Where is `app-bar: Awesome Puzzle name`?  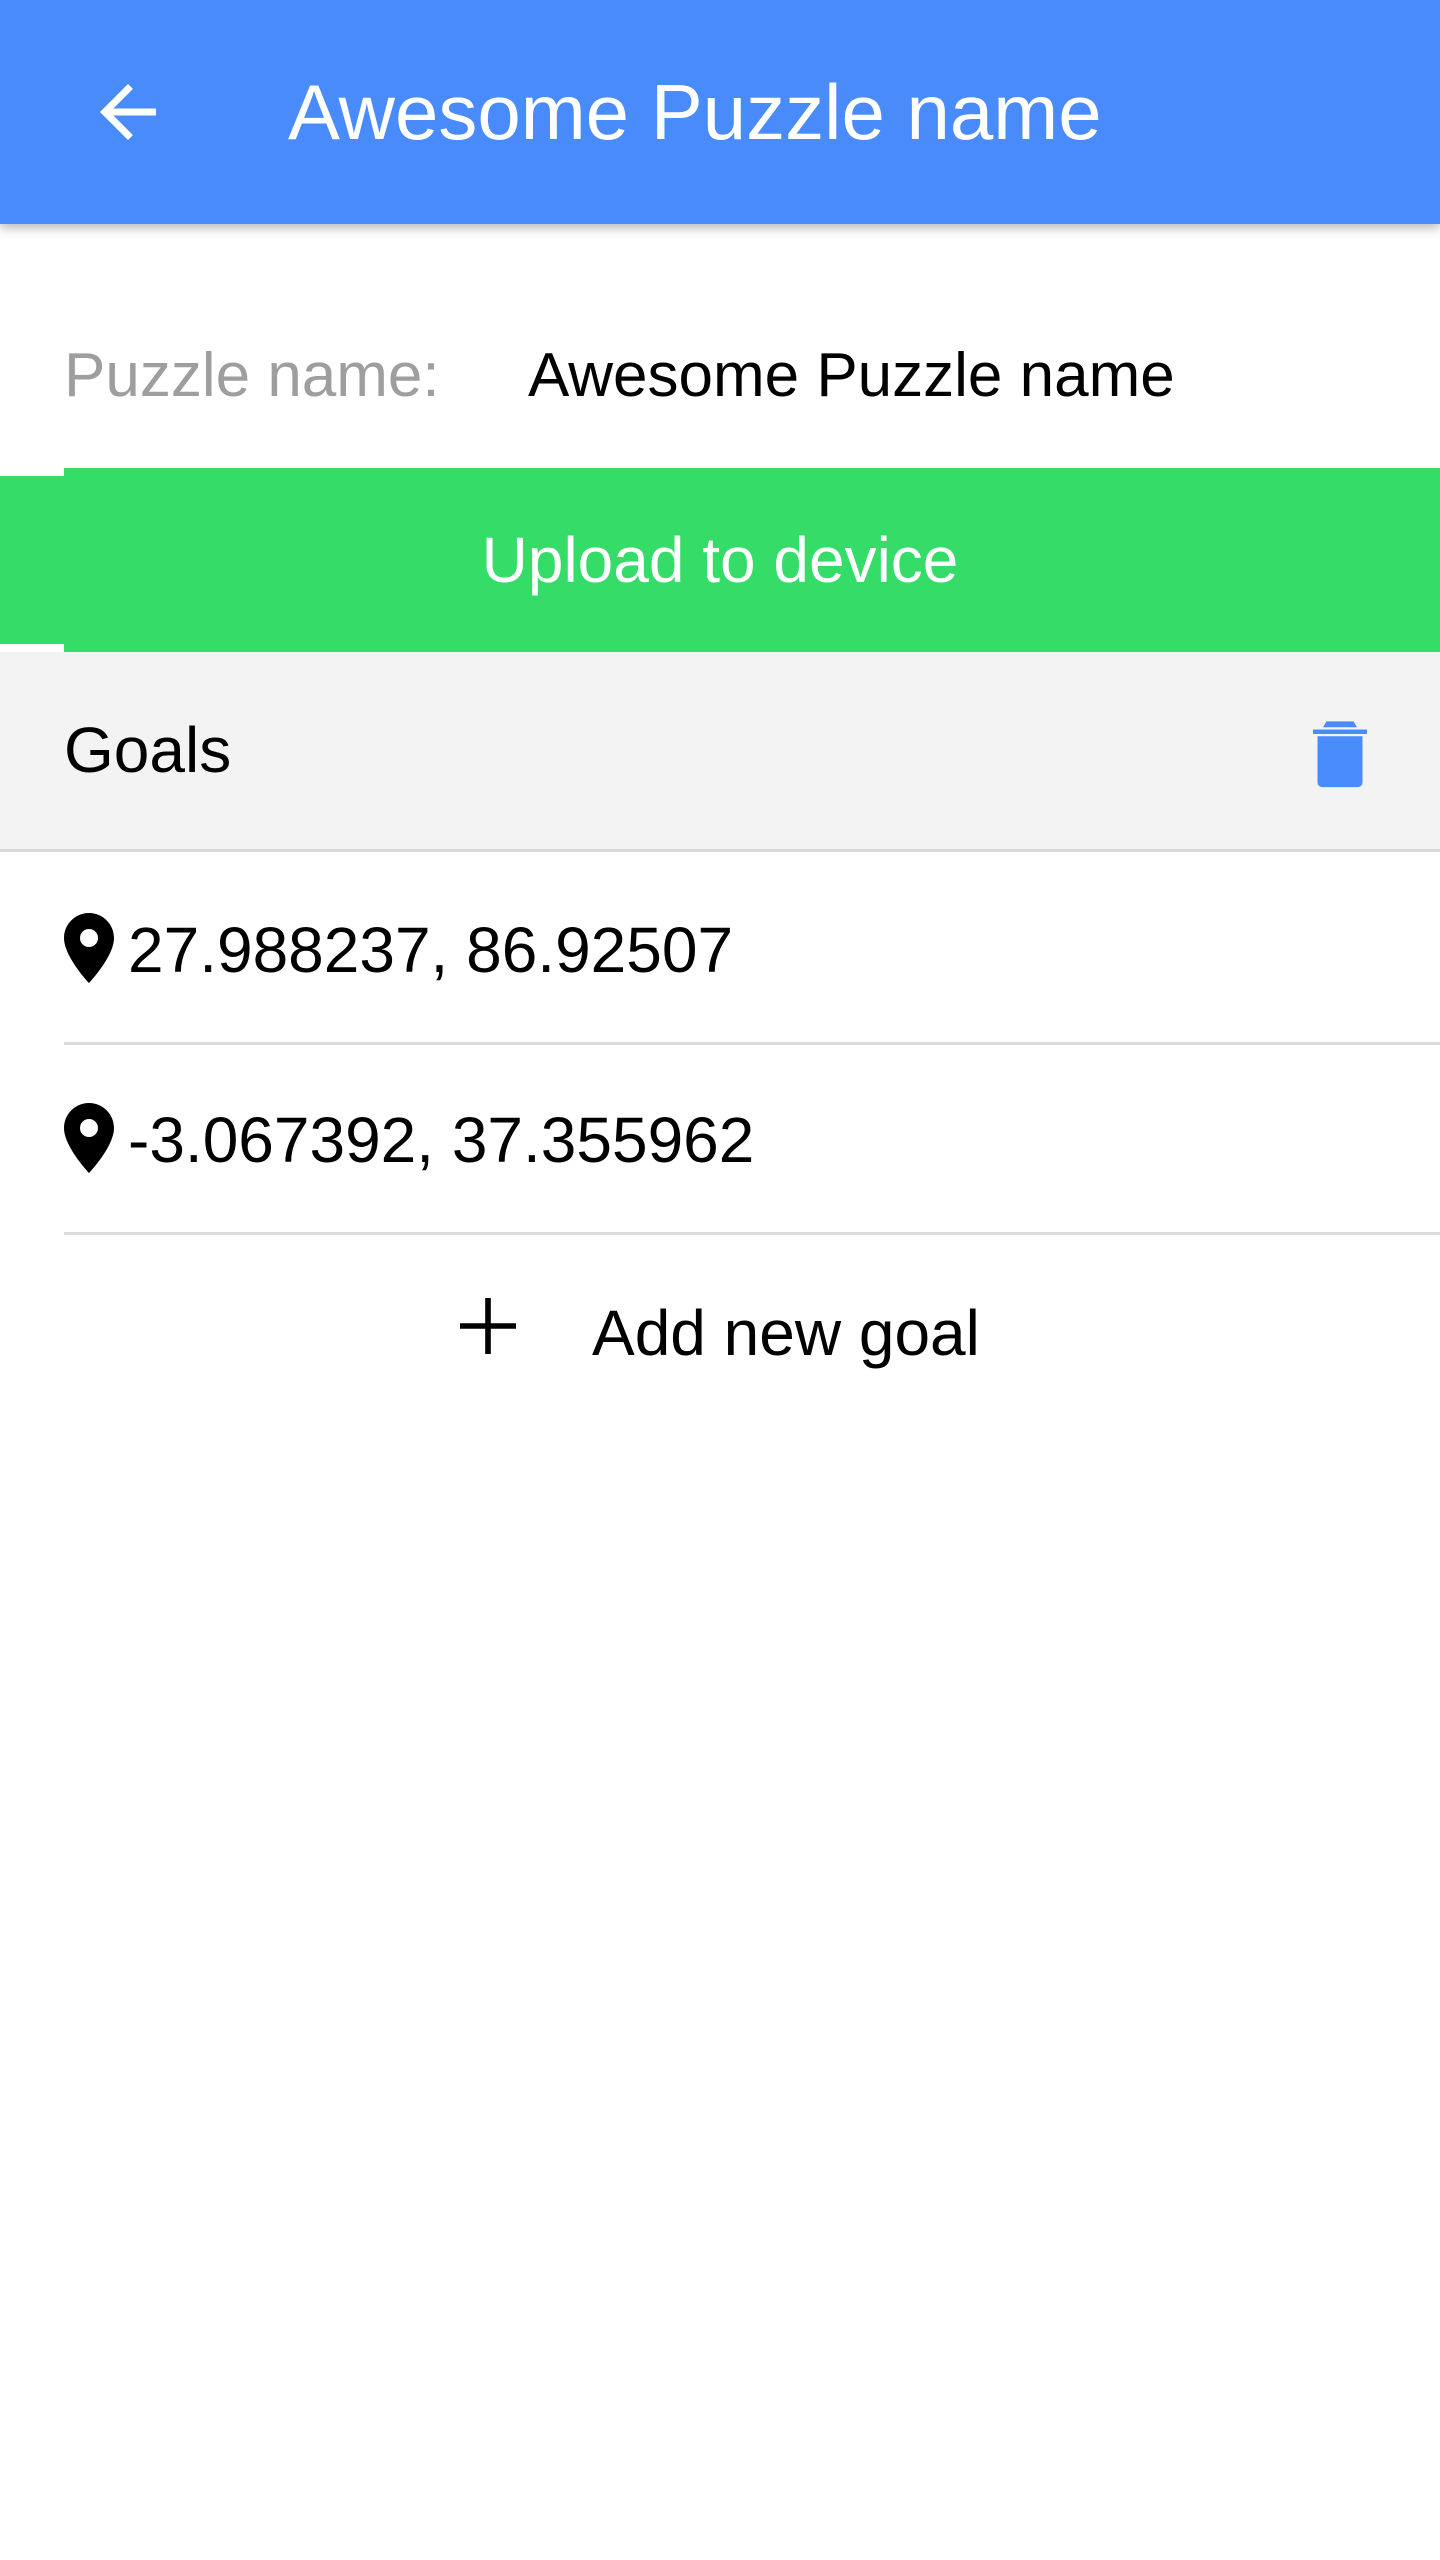 app-bar: Awesome Puzzle name is located at coordinates (720, 112).